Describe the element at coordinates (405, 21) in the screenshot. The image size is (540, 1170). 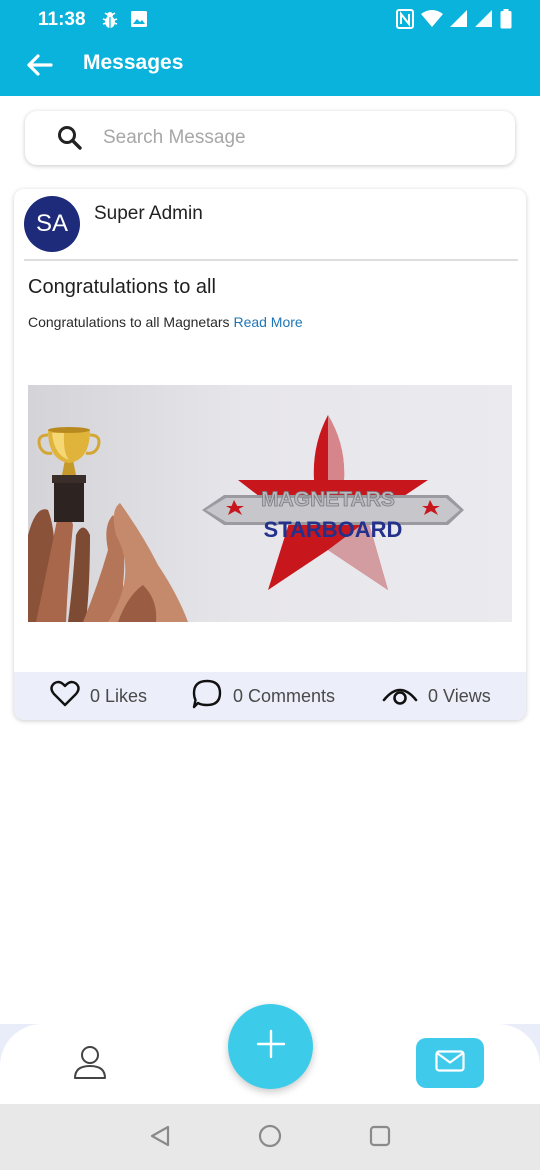
I see `nfc-icon` at that location.